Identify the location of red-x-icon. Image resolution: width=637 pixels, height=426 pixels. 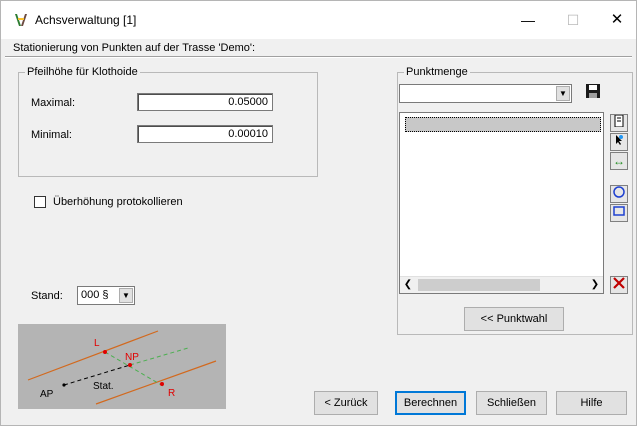
(619, 283).